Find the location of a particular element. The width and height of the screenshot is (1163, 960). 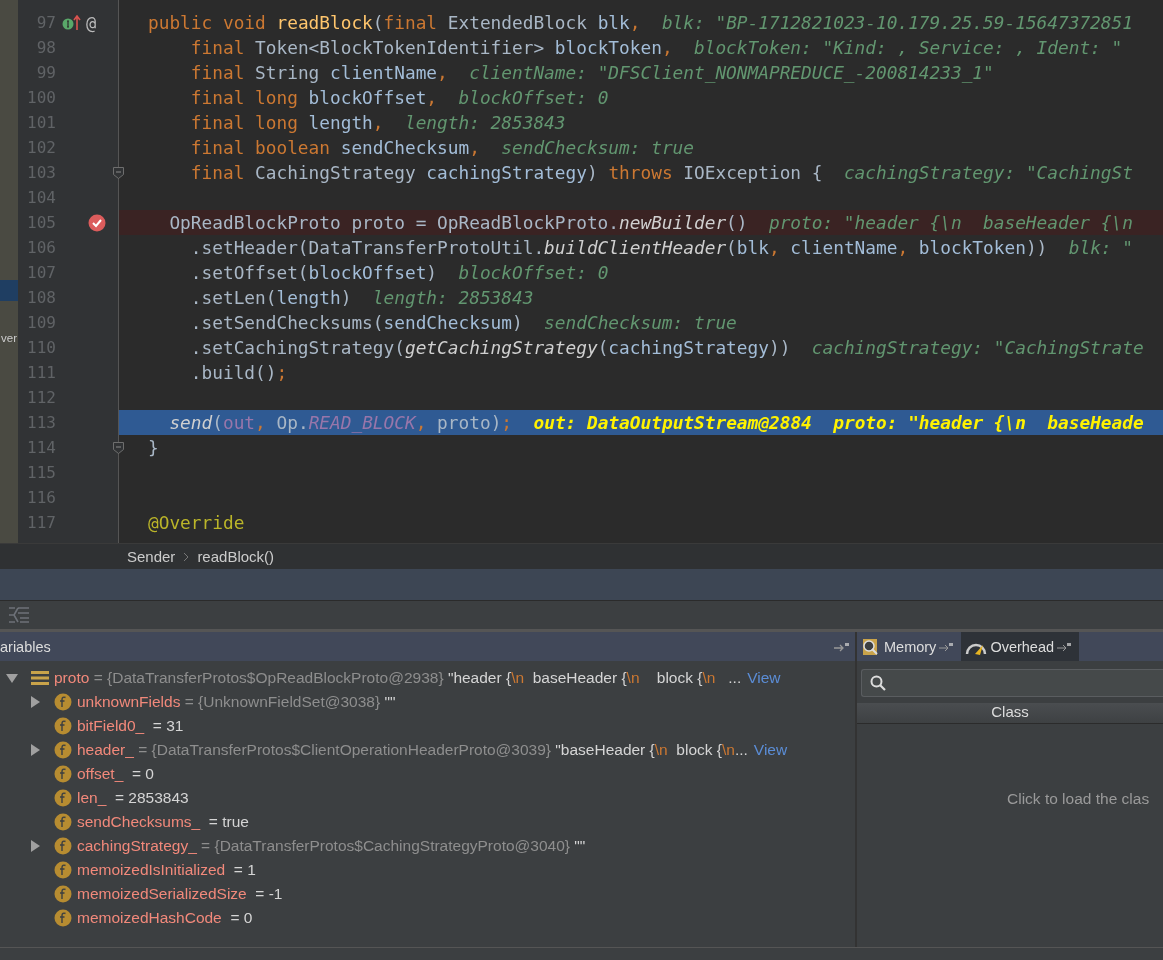

code-text: OpReadBlockProto proto = OpReadBlockProto.newBuilder() is located at coordinates (458, 222).